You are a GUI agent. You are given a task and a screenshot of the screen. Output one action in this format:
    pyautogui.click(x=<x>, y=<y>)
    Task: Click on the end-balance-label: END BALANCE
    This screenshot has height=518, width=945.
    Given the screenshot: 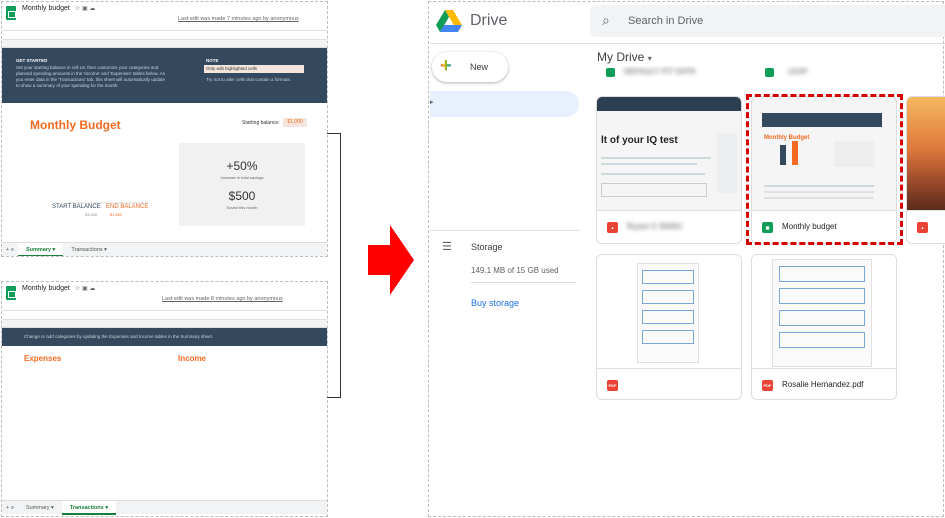 What is the action you would take?
    pyautogui.click(x=127, y=207)
    